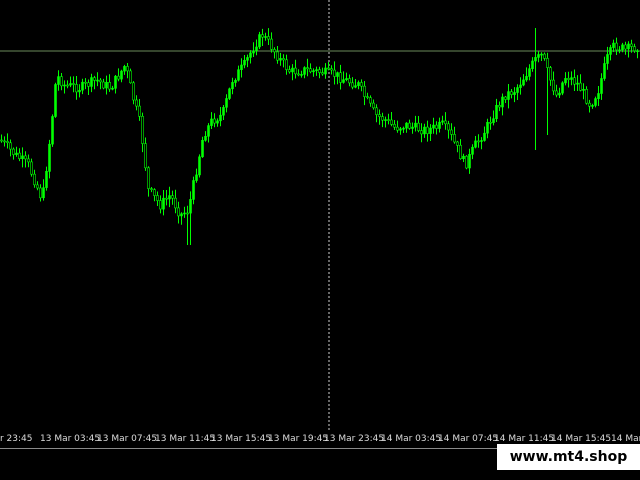 Image resolution: width=640 pixels, height=480 pixels. I want to click on time-tick-label: 13 Mar 11:45, so click(185, 439).